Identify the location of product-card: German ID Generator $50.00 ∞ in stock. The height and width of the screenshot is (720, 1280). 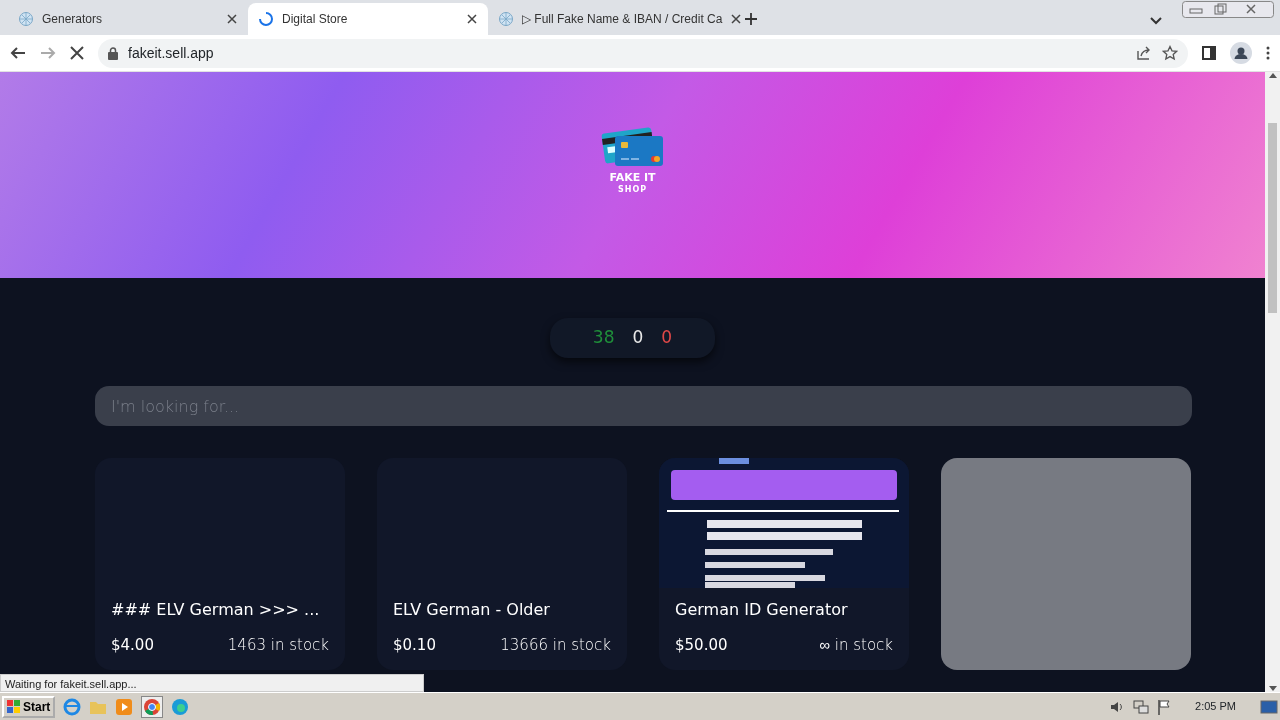
(784, 564).